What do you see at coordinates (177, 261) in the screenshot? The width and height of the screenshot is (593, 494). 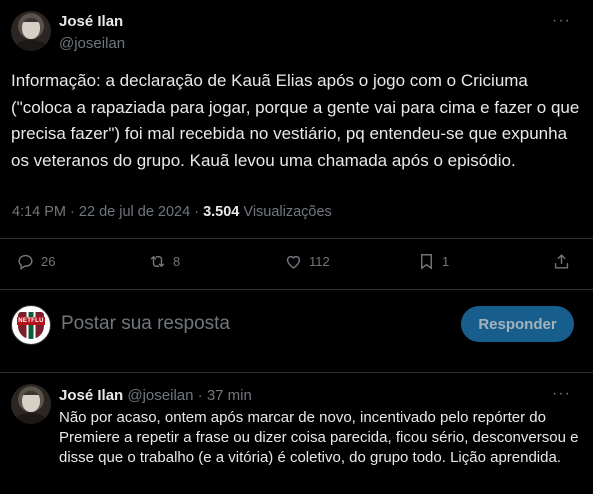 I see `repost-count: 8` at bounding box center [177, 261].